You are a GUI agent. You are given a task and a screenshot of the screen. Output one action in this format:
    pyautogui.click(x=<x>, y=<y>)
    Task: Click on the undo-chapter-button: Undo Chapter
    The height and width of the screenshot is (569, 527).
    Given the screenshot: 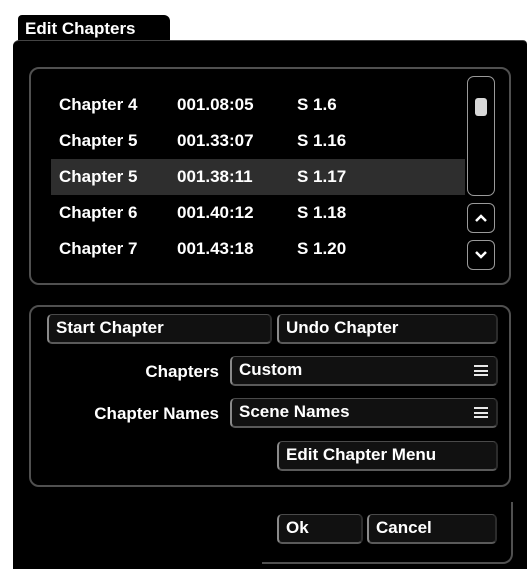 What is the action you would take?
    pyautogui.click(x=387, y=329)
    